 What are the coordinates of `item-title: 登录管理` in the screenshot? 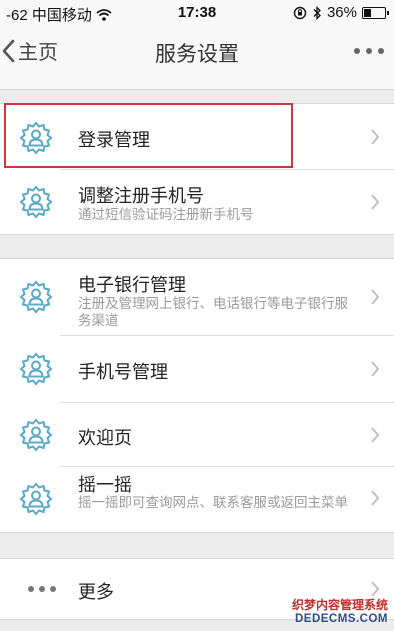 It's located at (114, 140).